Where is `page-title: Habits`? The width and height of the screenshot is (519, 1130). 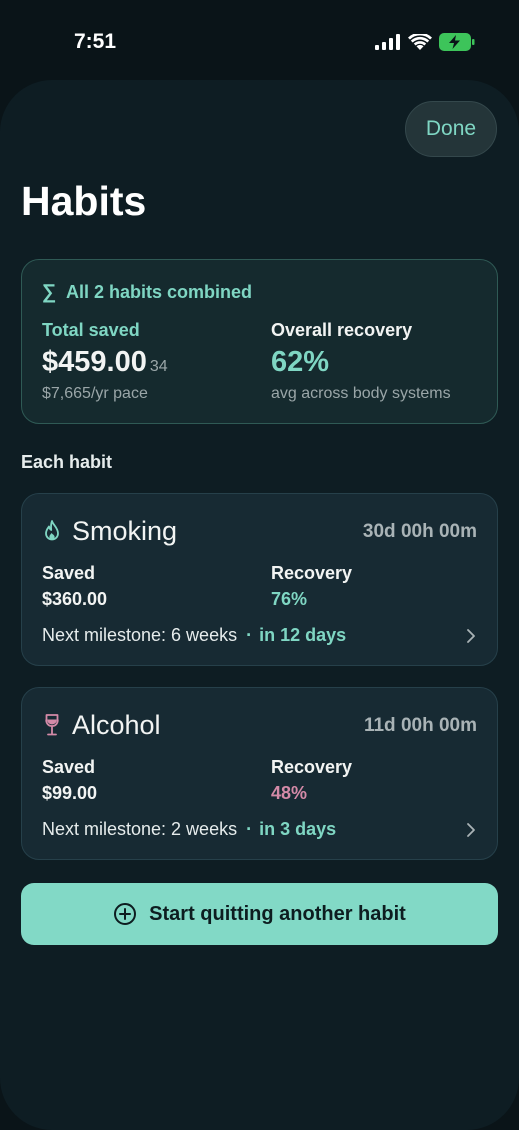
page-title: Habits is located at coordinates (84, 201).